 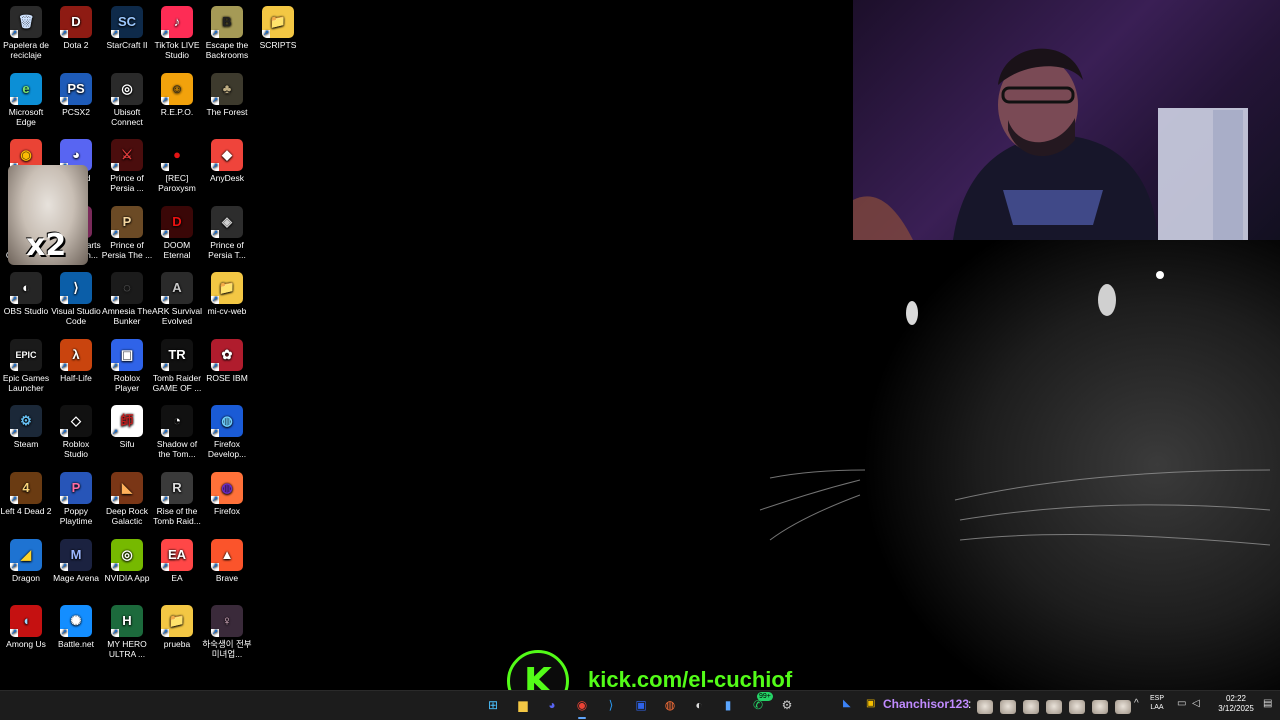 I want to click on desktop-shortcut: ✺ ↗ Battle.net, so click(x=76, y=627).